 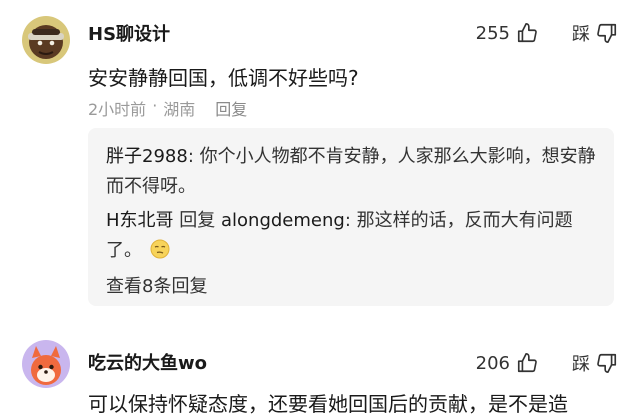 What do you see at coordinates (492, 363) in the screenshot?
I see `like-count: 206` at bounding box center [492, 363].